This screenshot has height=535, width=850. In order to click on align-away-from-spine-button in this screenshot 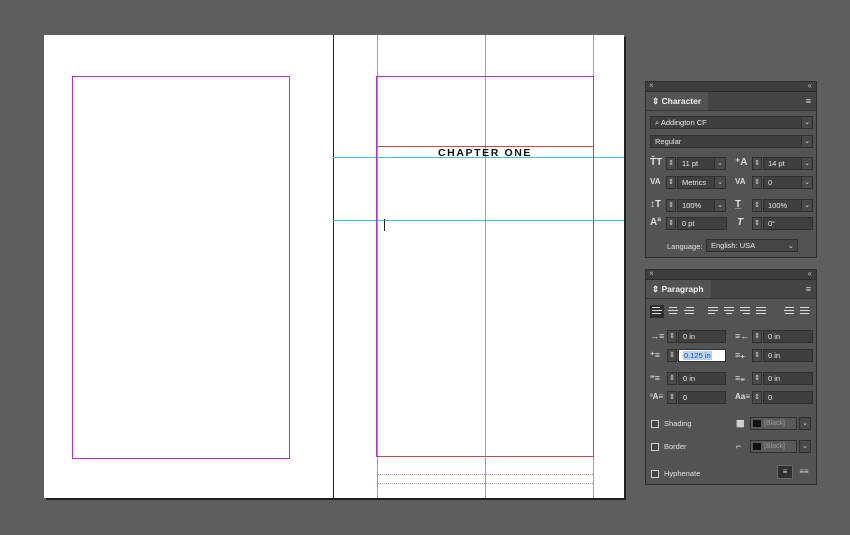, I will do `click(805, 311)`.